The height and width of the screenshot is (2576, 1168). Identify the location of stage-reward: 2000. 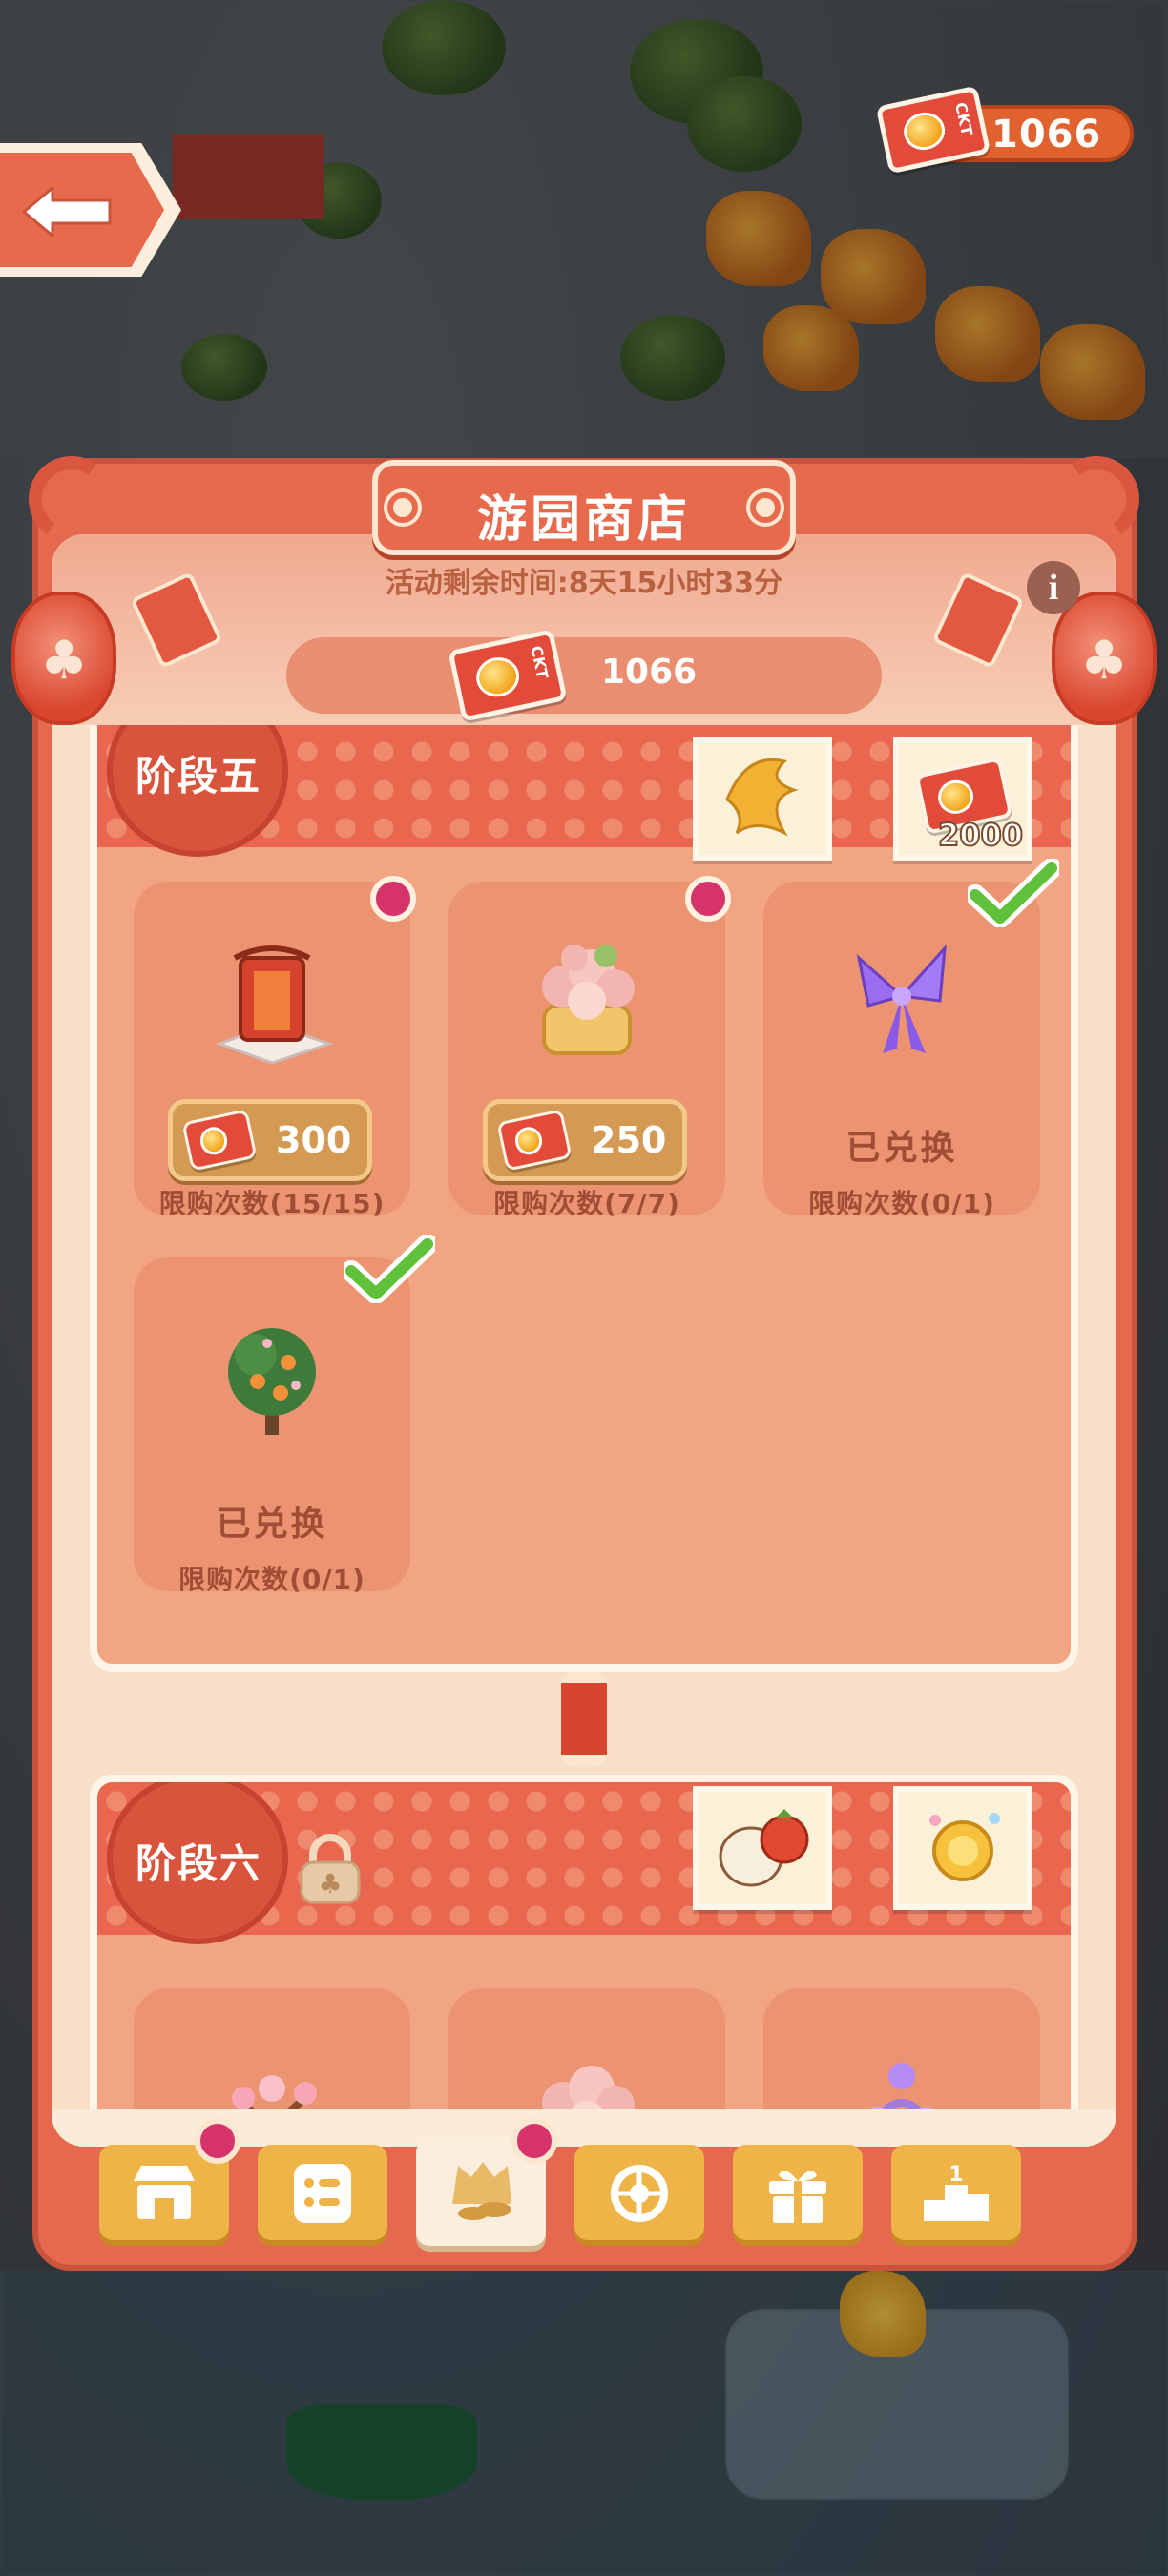
(963, 799).